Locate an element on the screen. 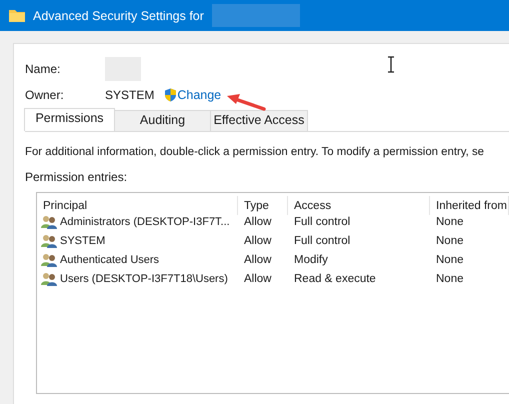 This screenshot has height=404, width=509. column-header: Inherited from is located at coordinates (469, 205).